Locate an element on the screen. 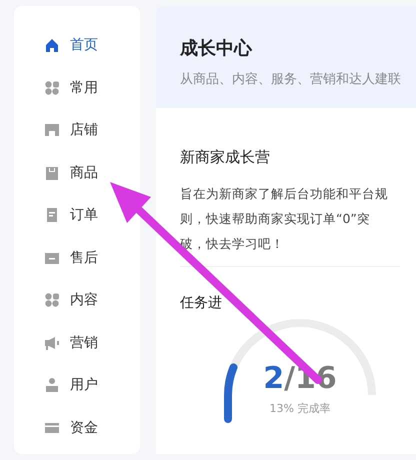  sidebar-item: 用户 is located at coordinates (71, 385).